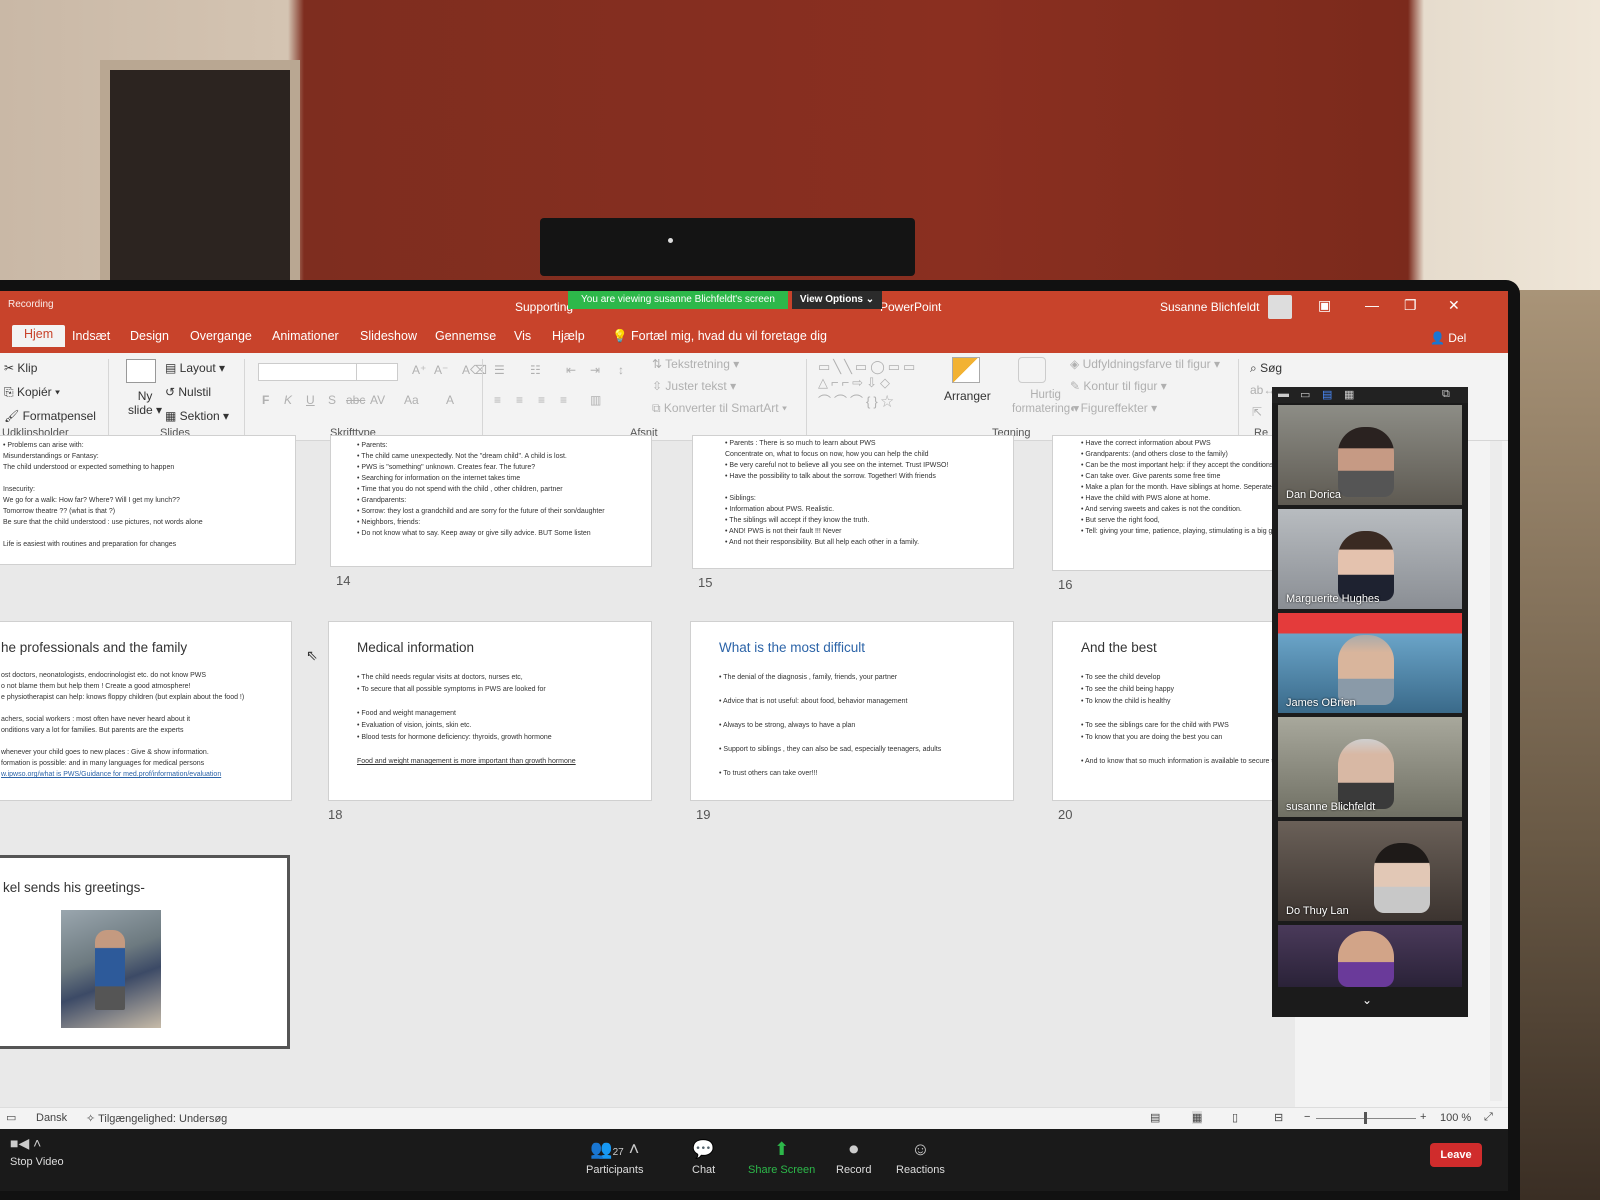 This screenshot has width=1600, height=1200. What do you see at coordinates (1370, 956) in the screenshot?
I see `participant-tile` at bounding box center [1370, 956].